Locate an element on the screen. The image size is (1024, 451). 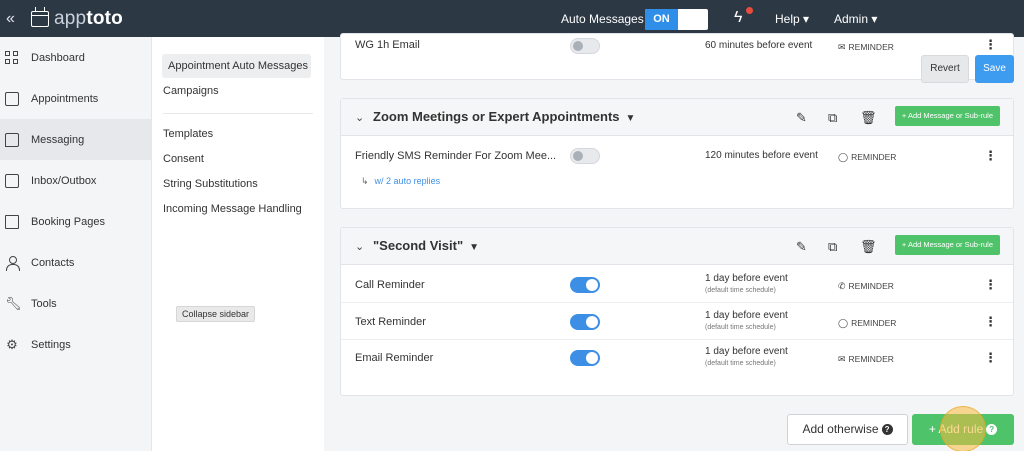
sidebar-item-label: Messaging is located at coordinates (58, 139).